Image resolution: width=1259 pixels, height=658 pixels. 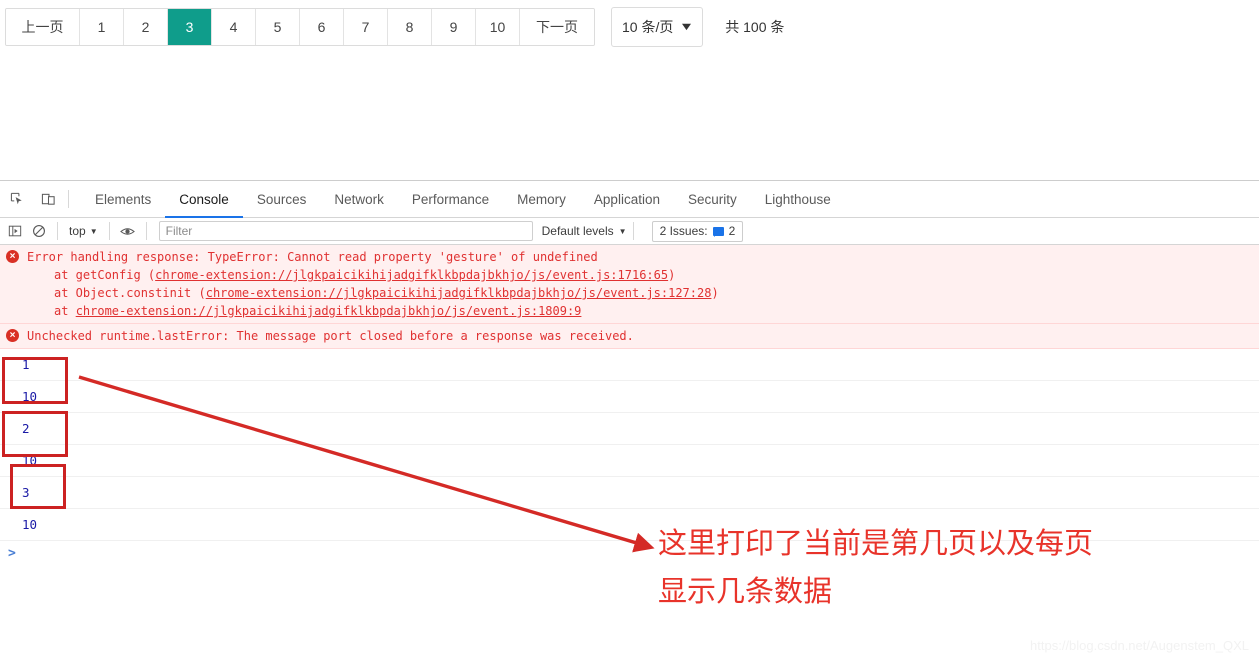 What do you see at coordinates (43, 27) in the screenshot?
I see `pagination-prev-button: 上一页` at bounding box center [43, 27].